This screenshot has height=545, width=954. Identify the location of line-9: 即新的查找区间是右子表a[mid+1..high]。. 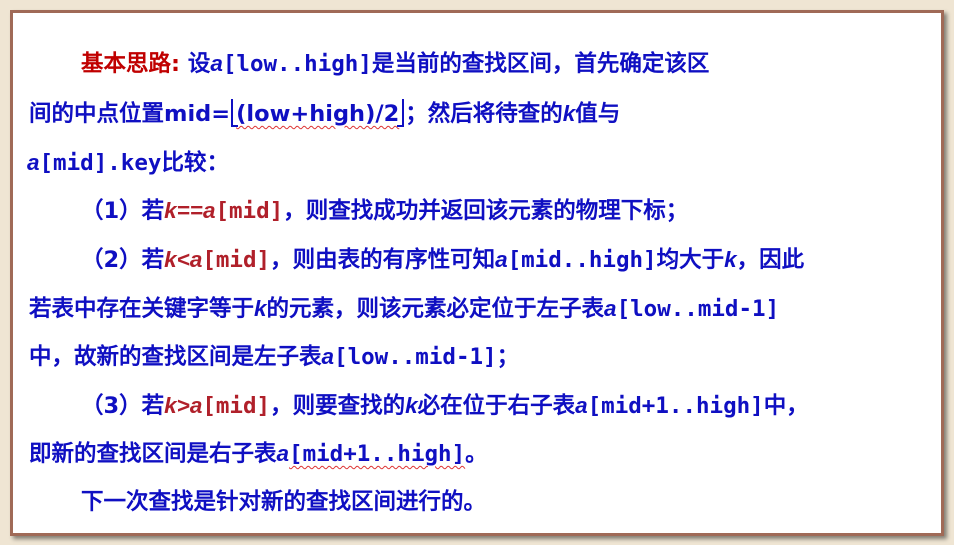
(258, 454).